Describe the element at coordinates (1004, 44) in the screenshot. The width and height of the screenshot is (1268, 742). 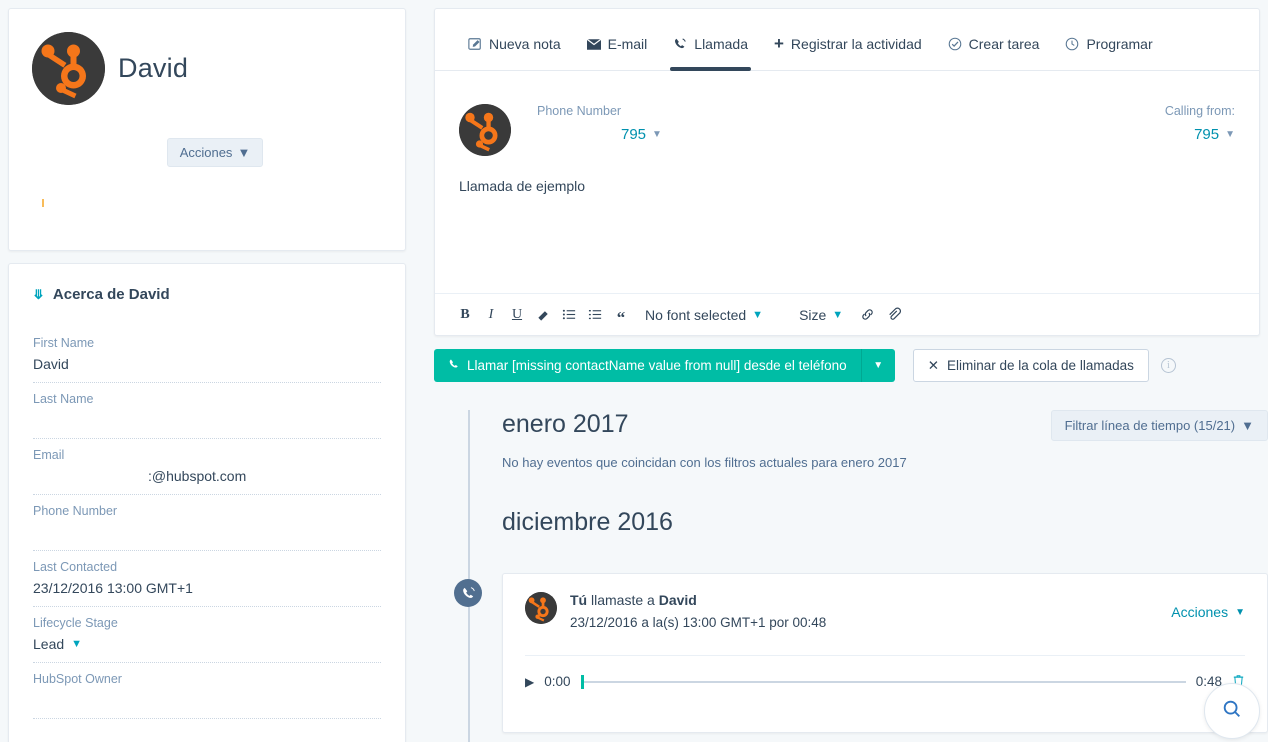
I see `tab-label: Crear tarea` at that location.